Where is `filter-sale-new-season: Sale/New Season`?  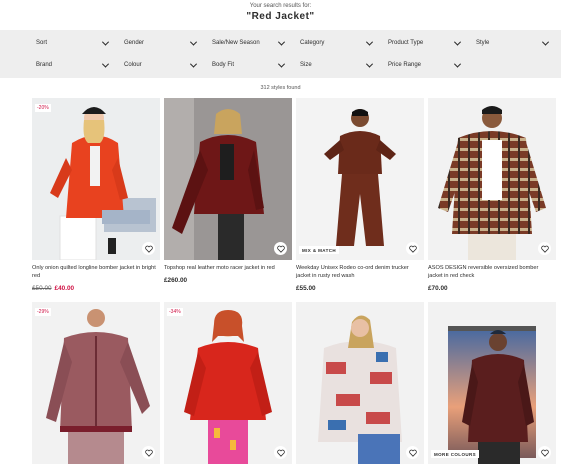 filter-sale-new-season: Sale/New Season is located at coordinates (248, 43).